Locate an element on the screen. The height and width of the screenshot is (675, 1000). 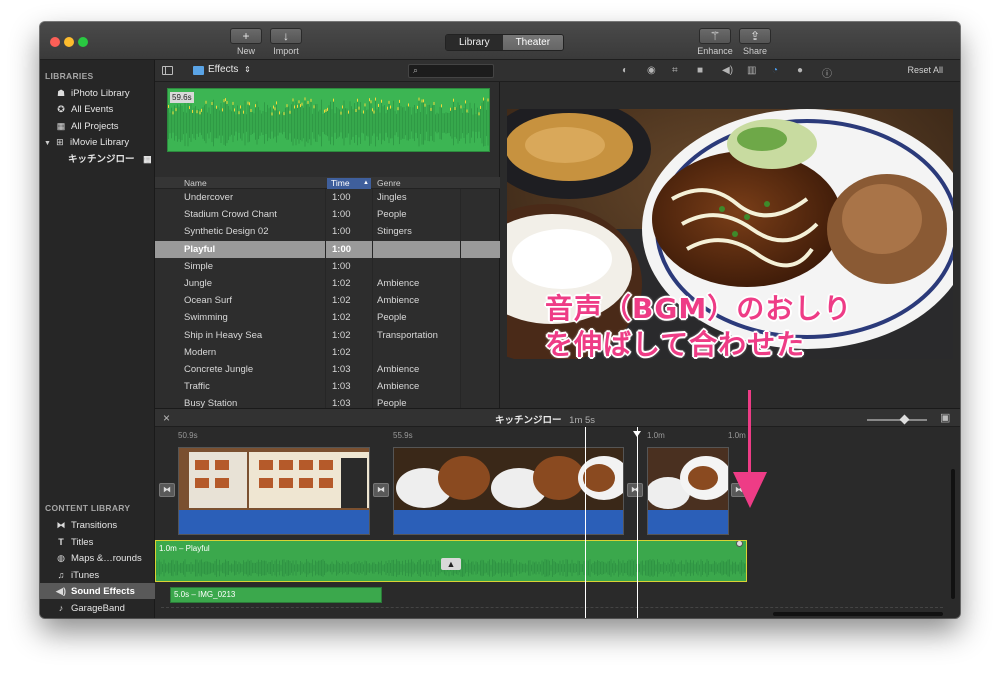
video-clip-menu is located at coordinates (274, 491).